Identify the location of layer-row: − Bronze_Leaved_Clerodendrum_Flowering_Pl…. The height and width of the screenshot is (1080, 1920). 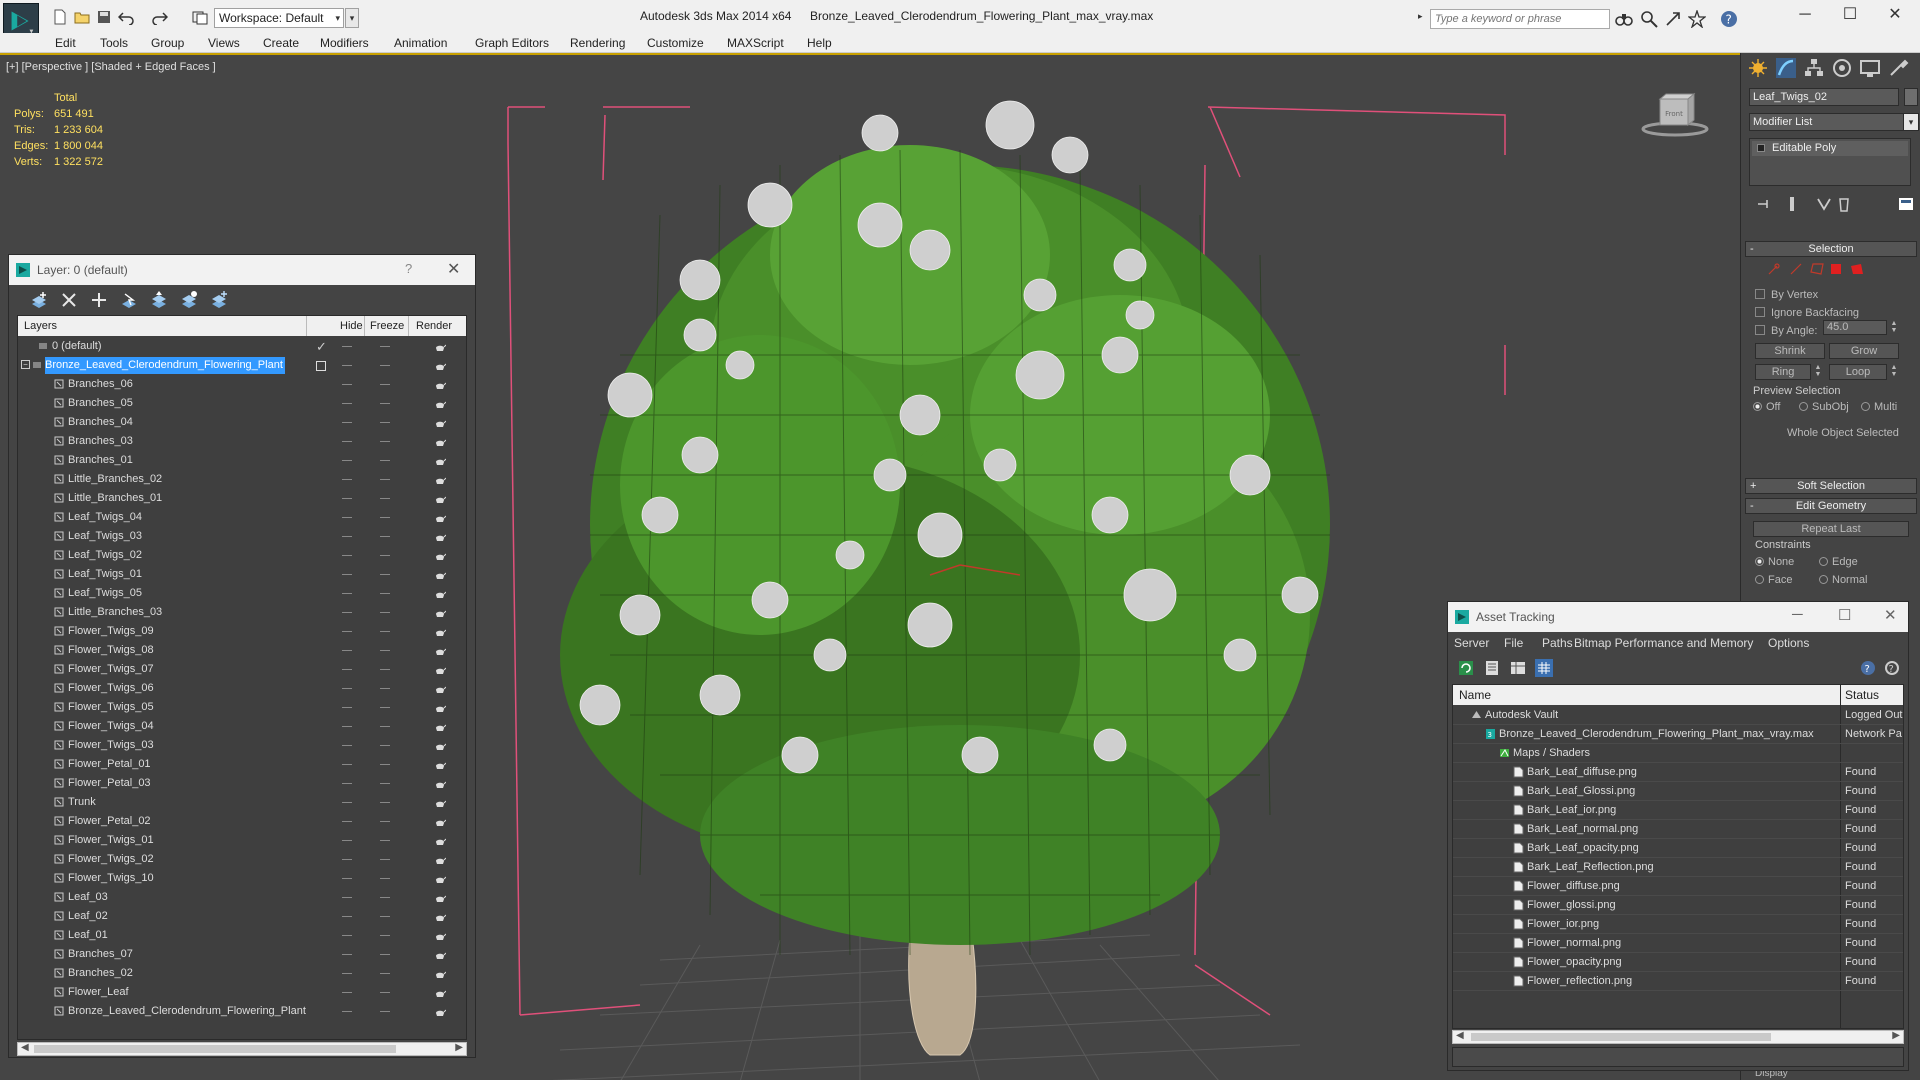
(242, 365).